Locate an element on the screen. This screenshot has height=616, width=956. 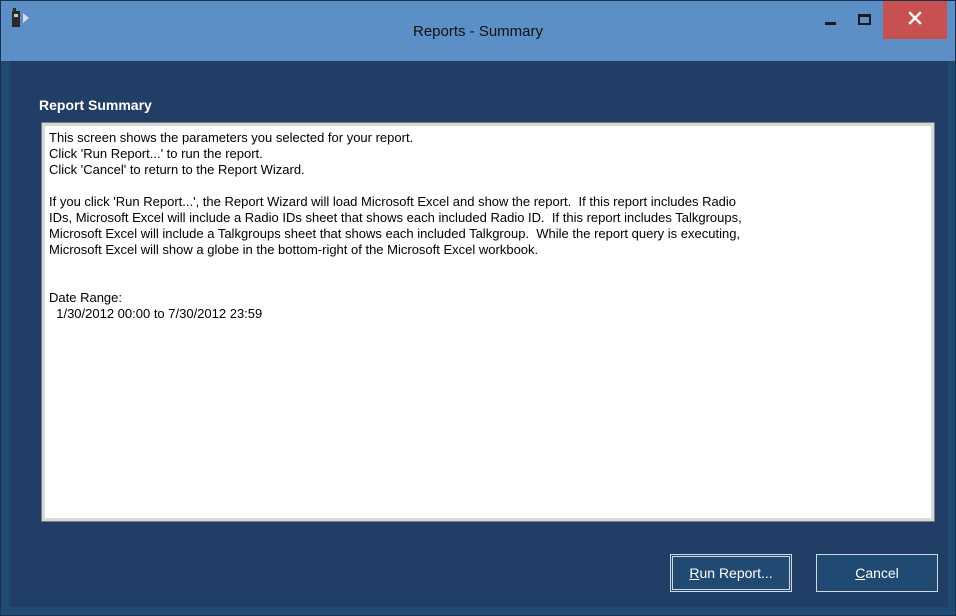
minimize-icon is located at coordinates (830, 23).